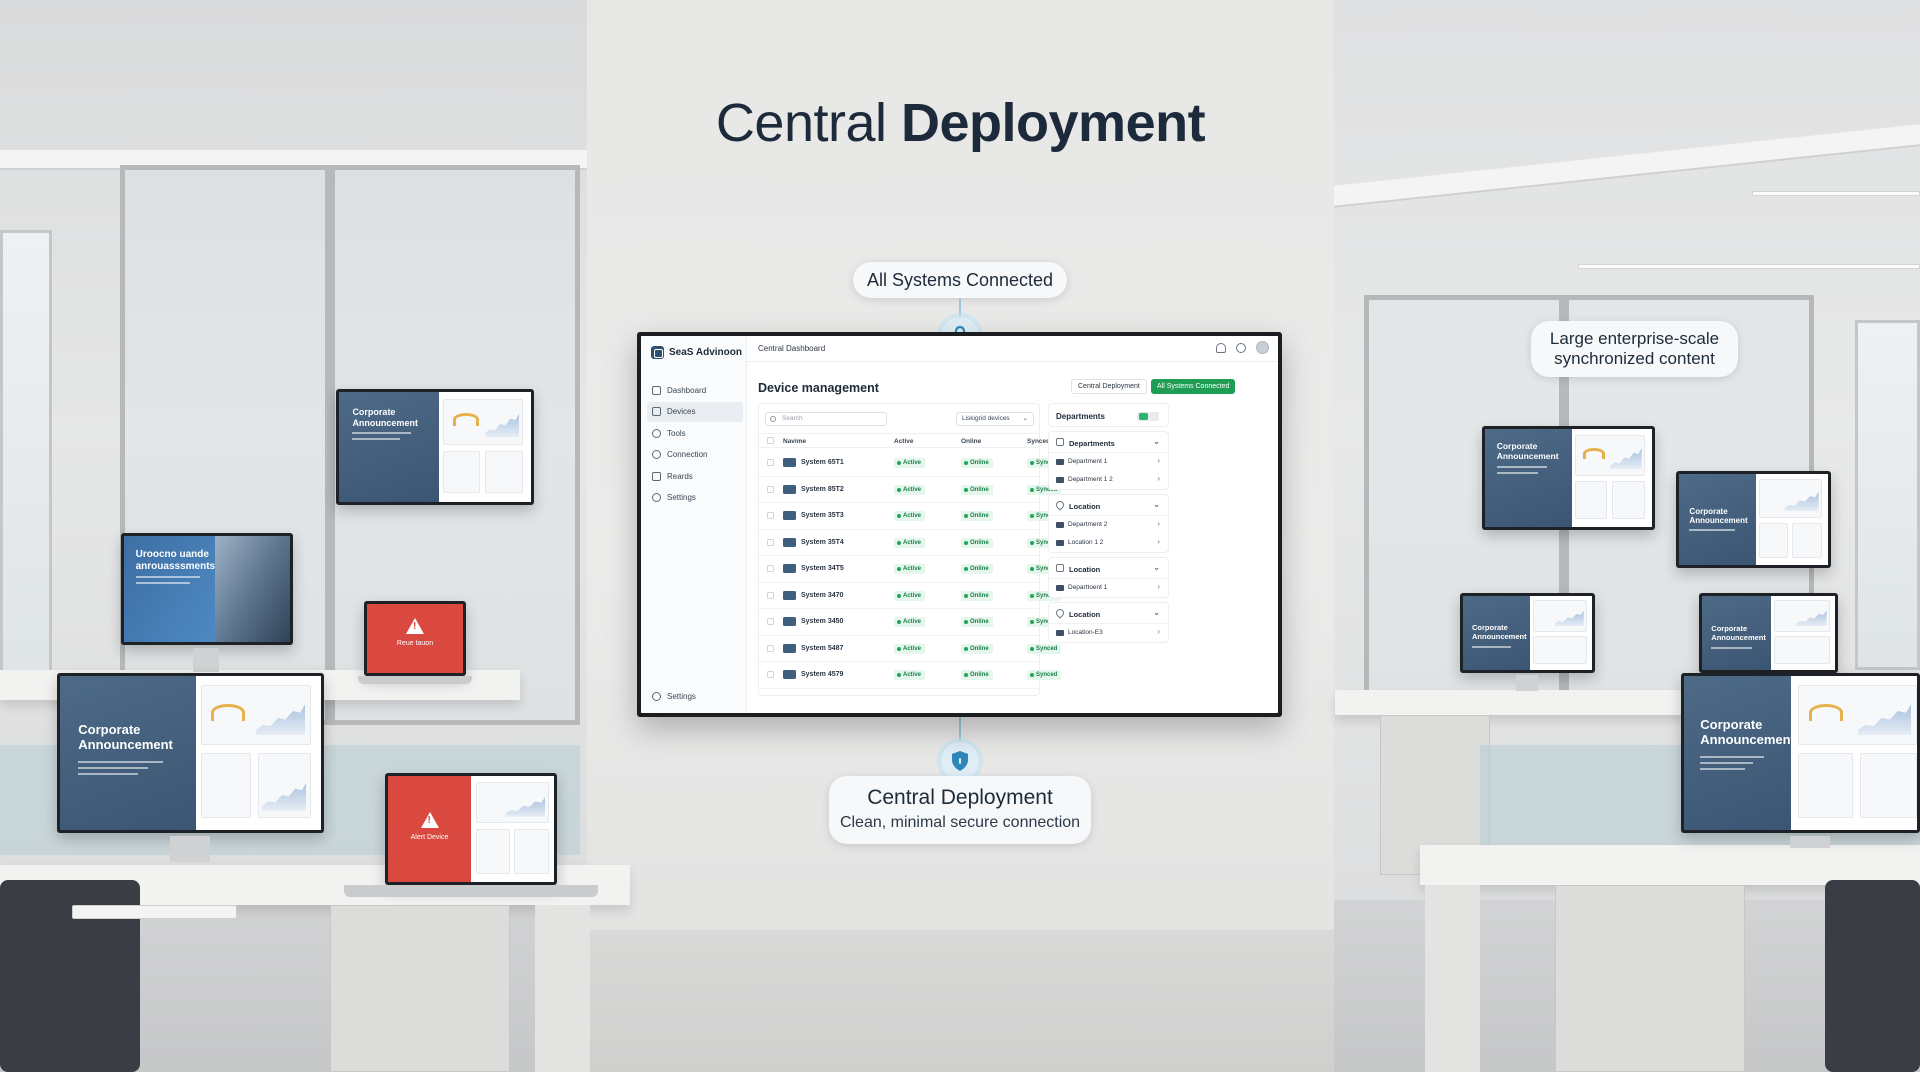 The width and height of the screenshot is (1920, 1072). I want to click on alert-label: Reue tauon, so click(415, 643).